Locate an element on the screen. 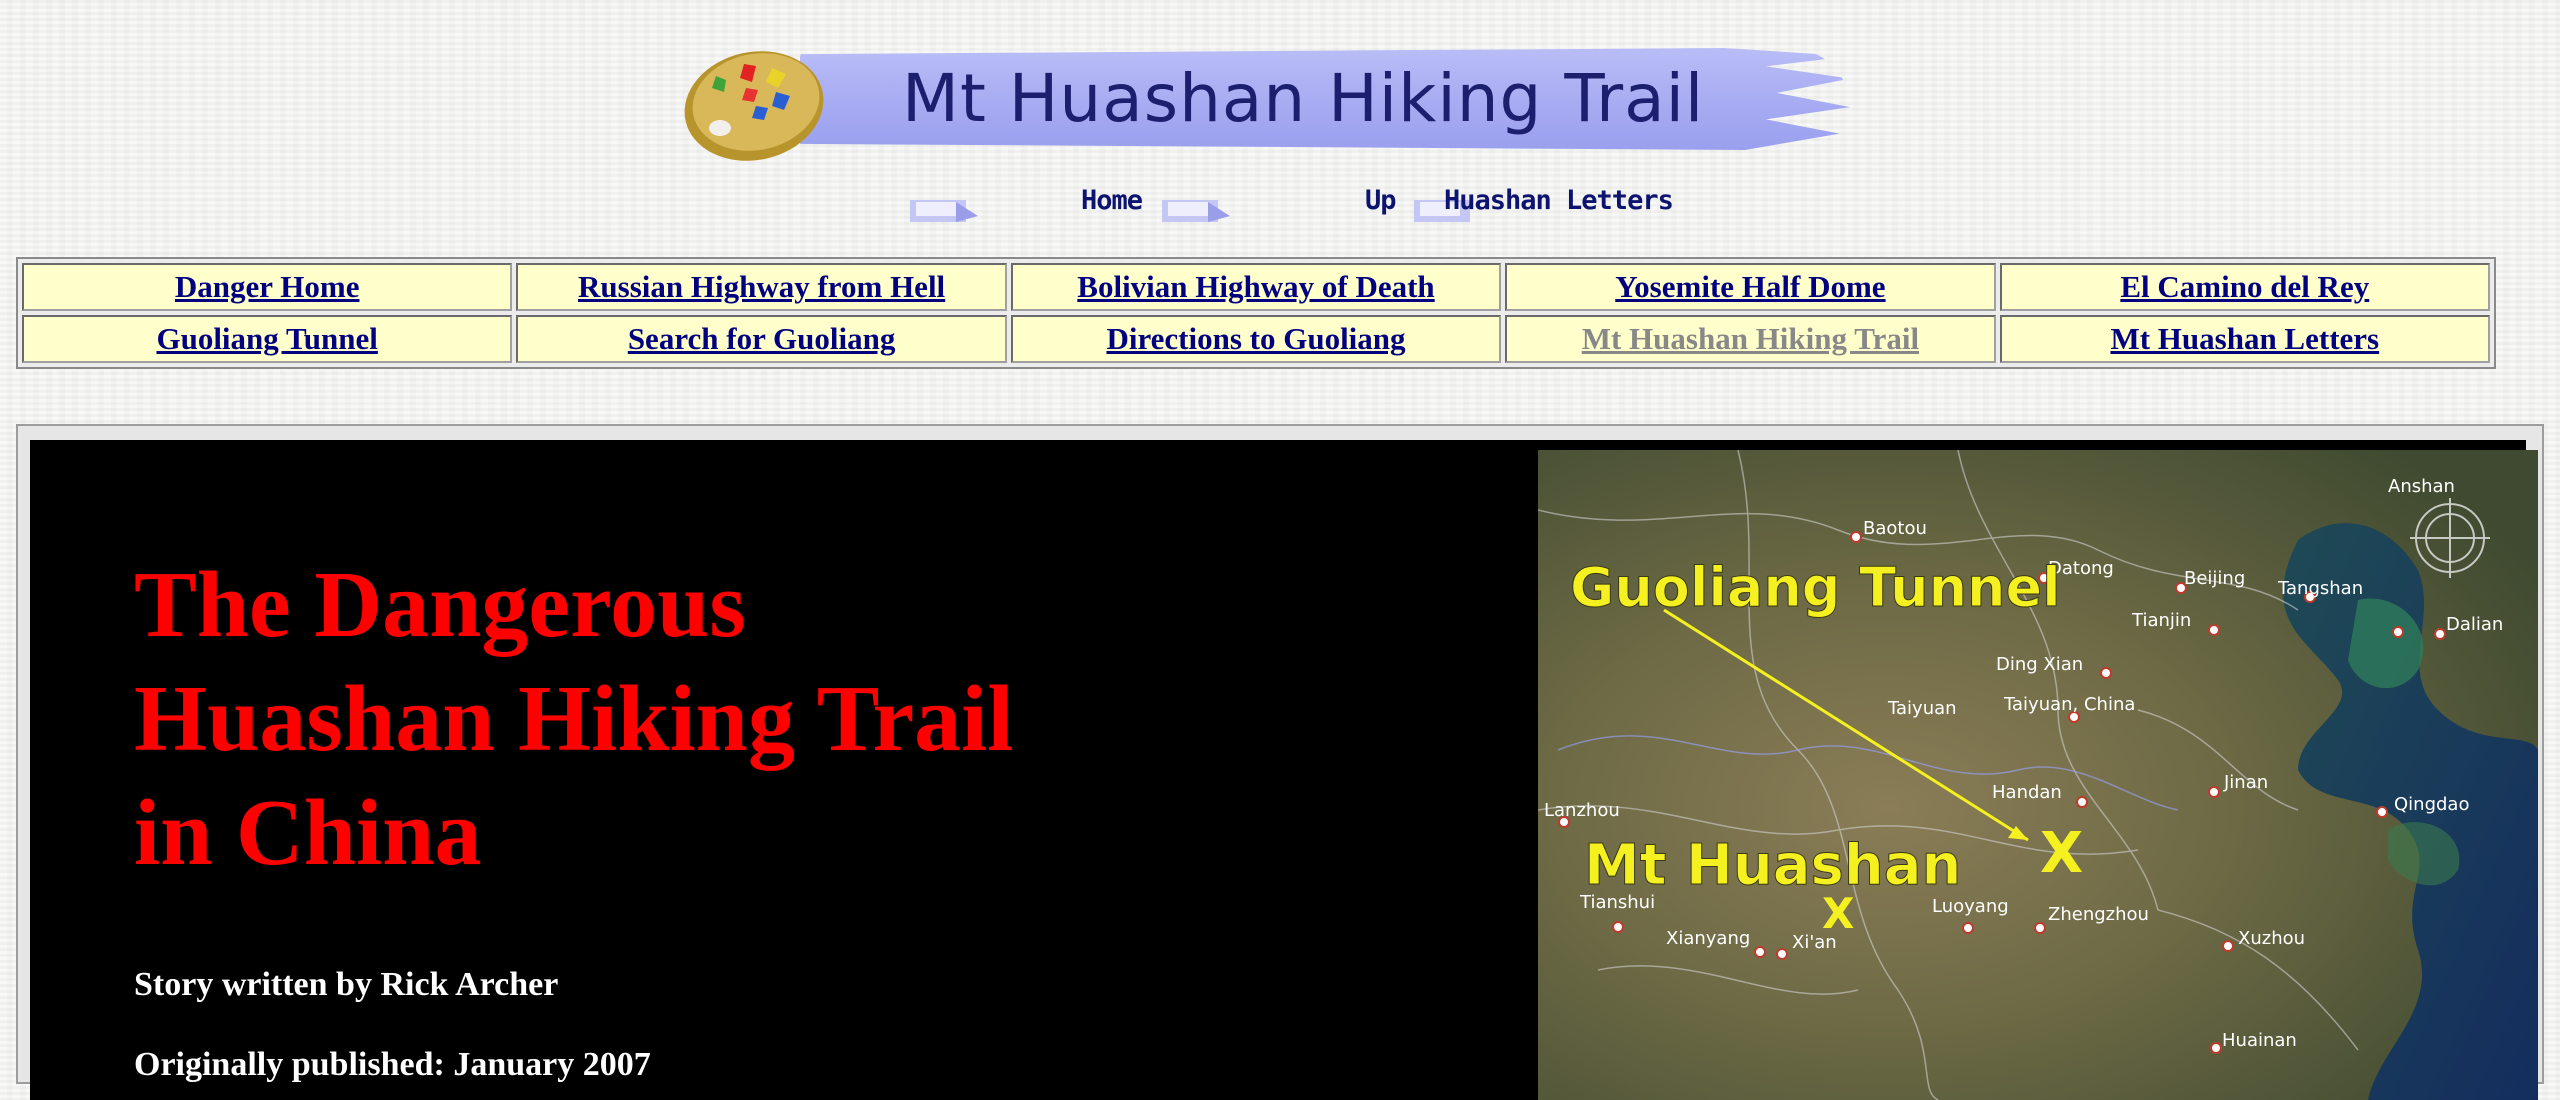  map-city-label: Ding Xian is located at coordinates (2039, 664).